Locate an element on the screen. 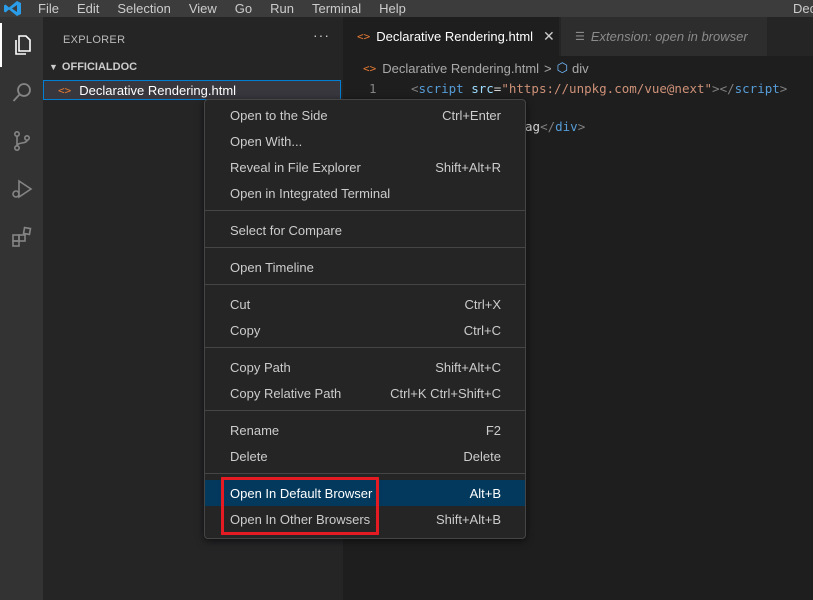 The width and height of the screenshot is (813, 600). menu-file: File is located at coordinates (48, 8).